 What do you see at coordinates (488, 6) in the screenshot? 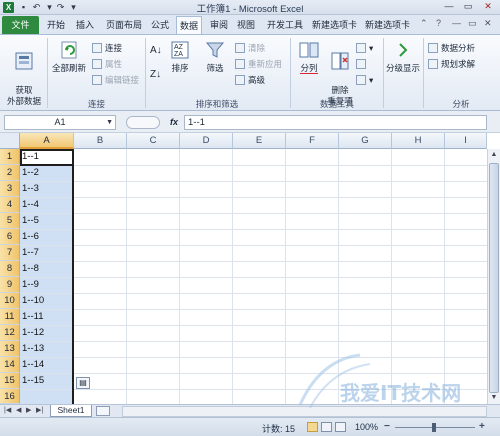
I see `close-icon: ✕` at bounding box center [488, 6].